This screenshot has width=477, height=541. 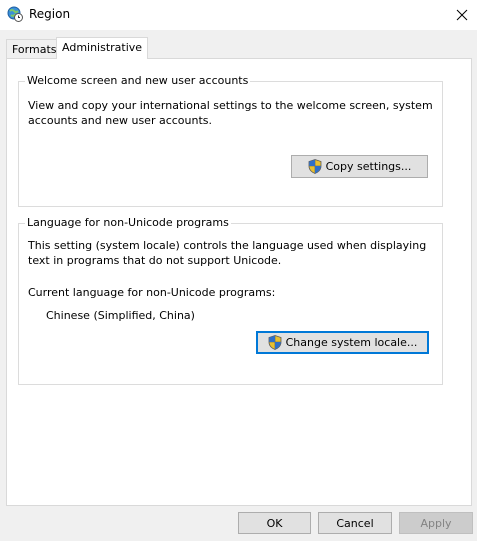 I want to click on close-button, so click(x=462, y=15).